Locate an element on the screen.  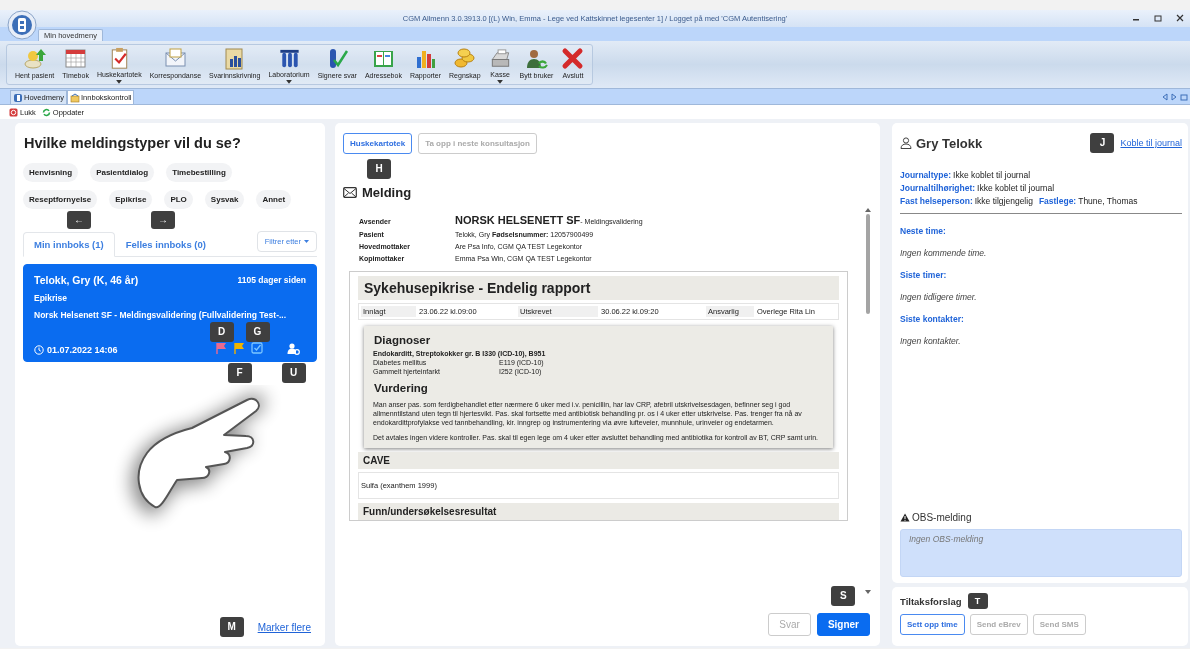
section-heading: Siste kontakter: is located at coordinates (932, 319).